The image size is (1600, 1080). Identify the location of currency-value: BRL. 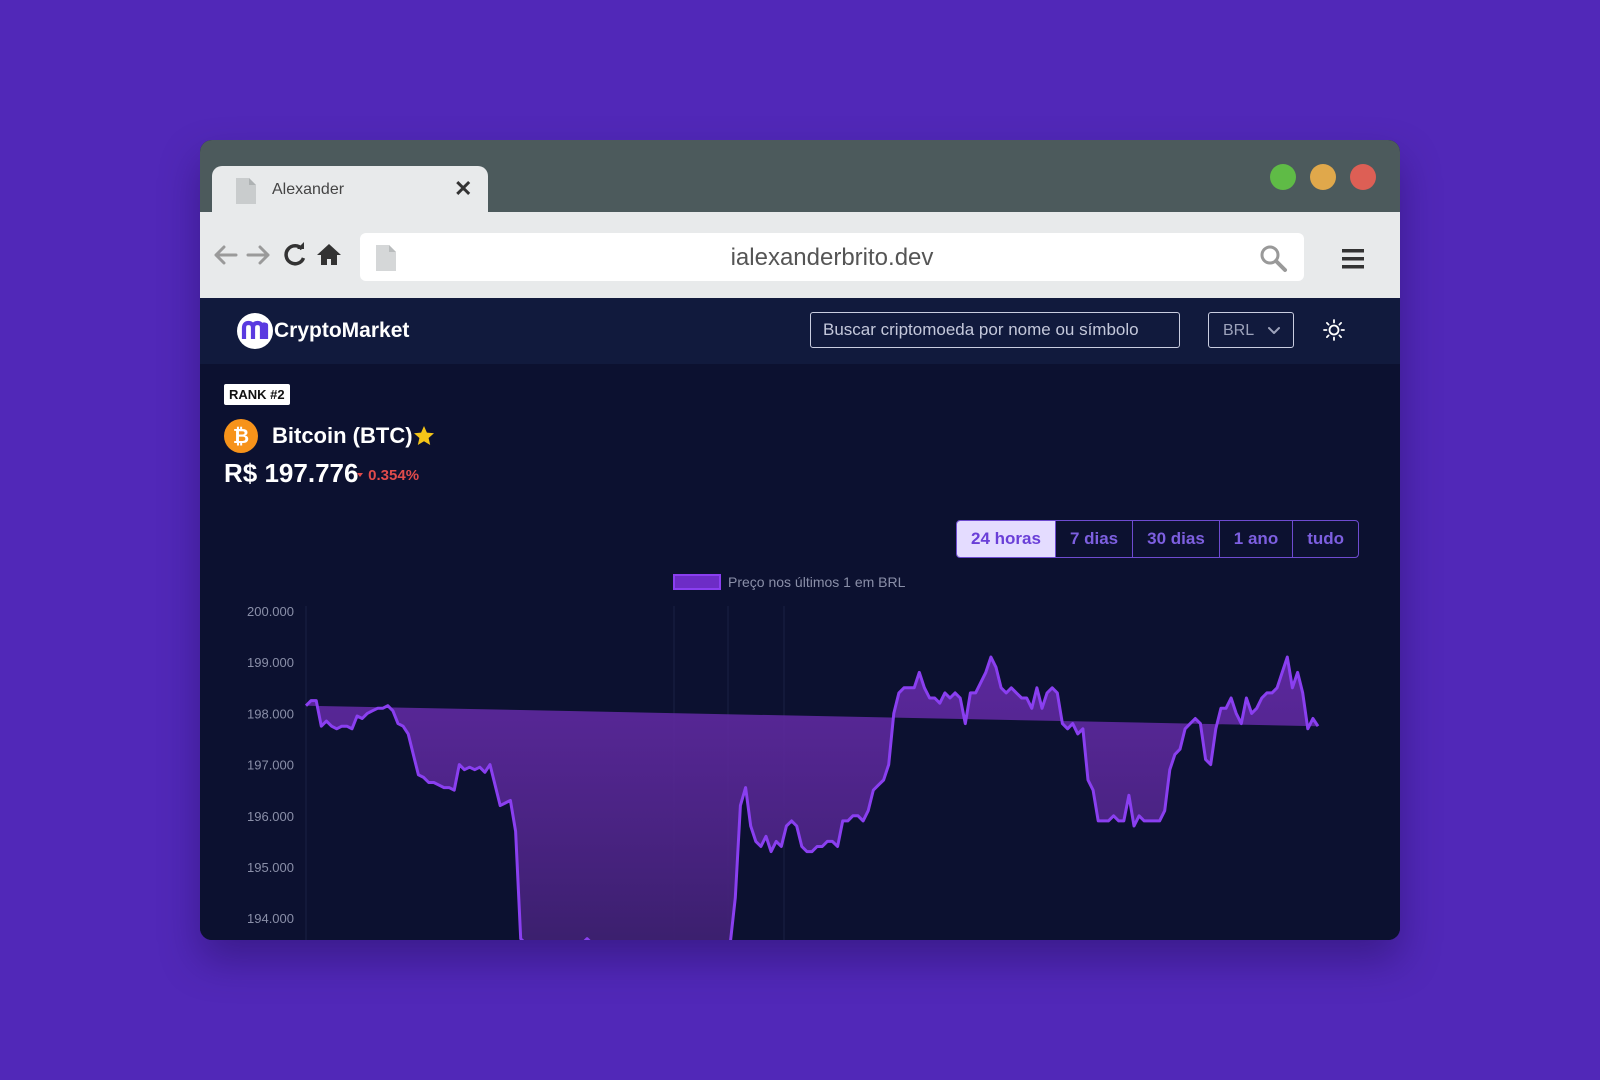
(1239, 330).